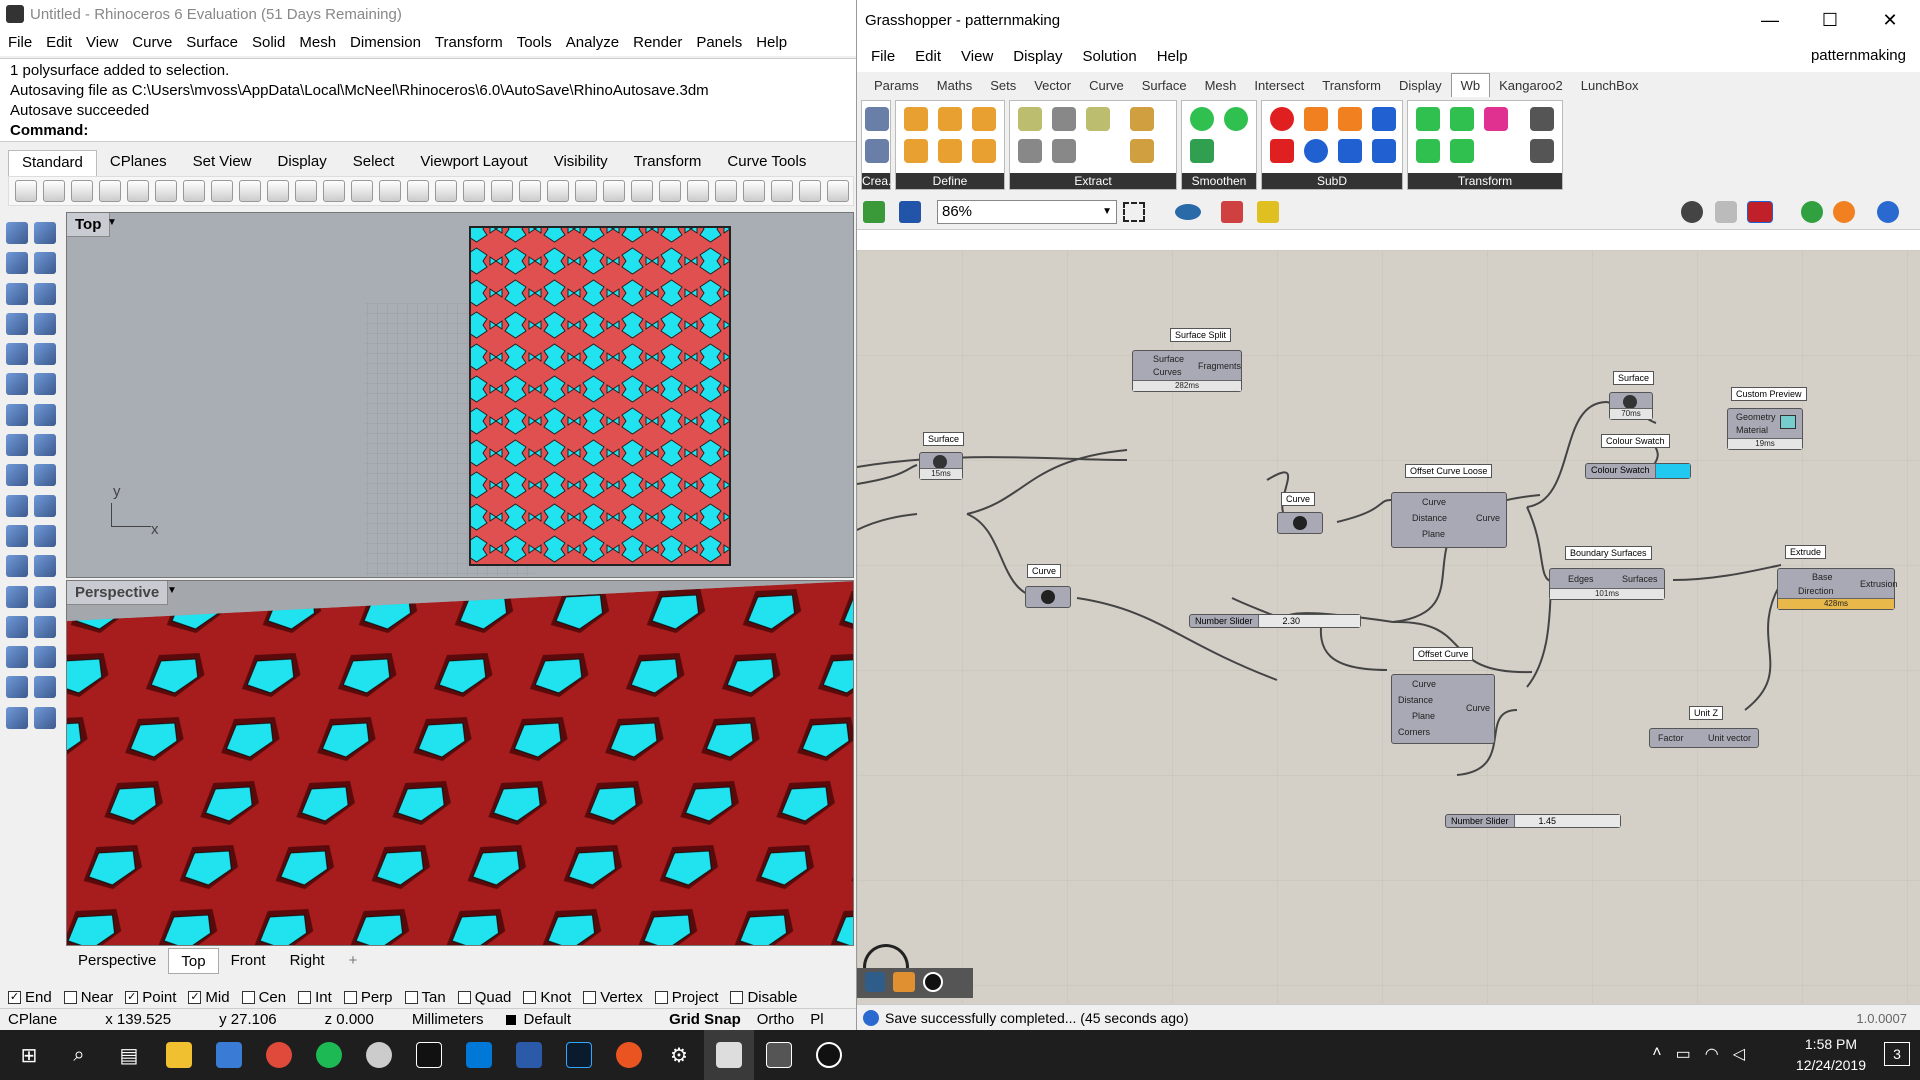  Describe the element at coordinates (268, 42) in the screenshot. I see `menu-solid: Solid` at that location.